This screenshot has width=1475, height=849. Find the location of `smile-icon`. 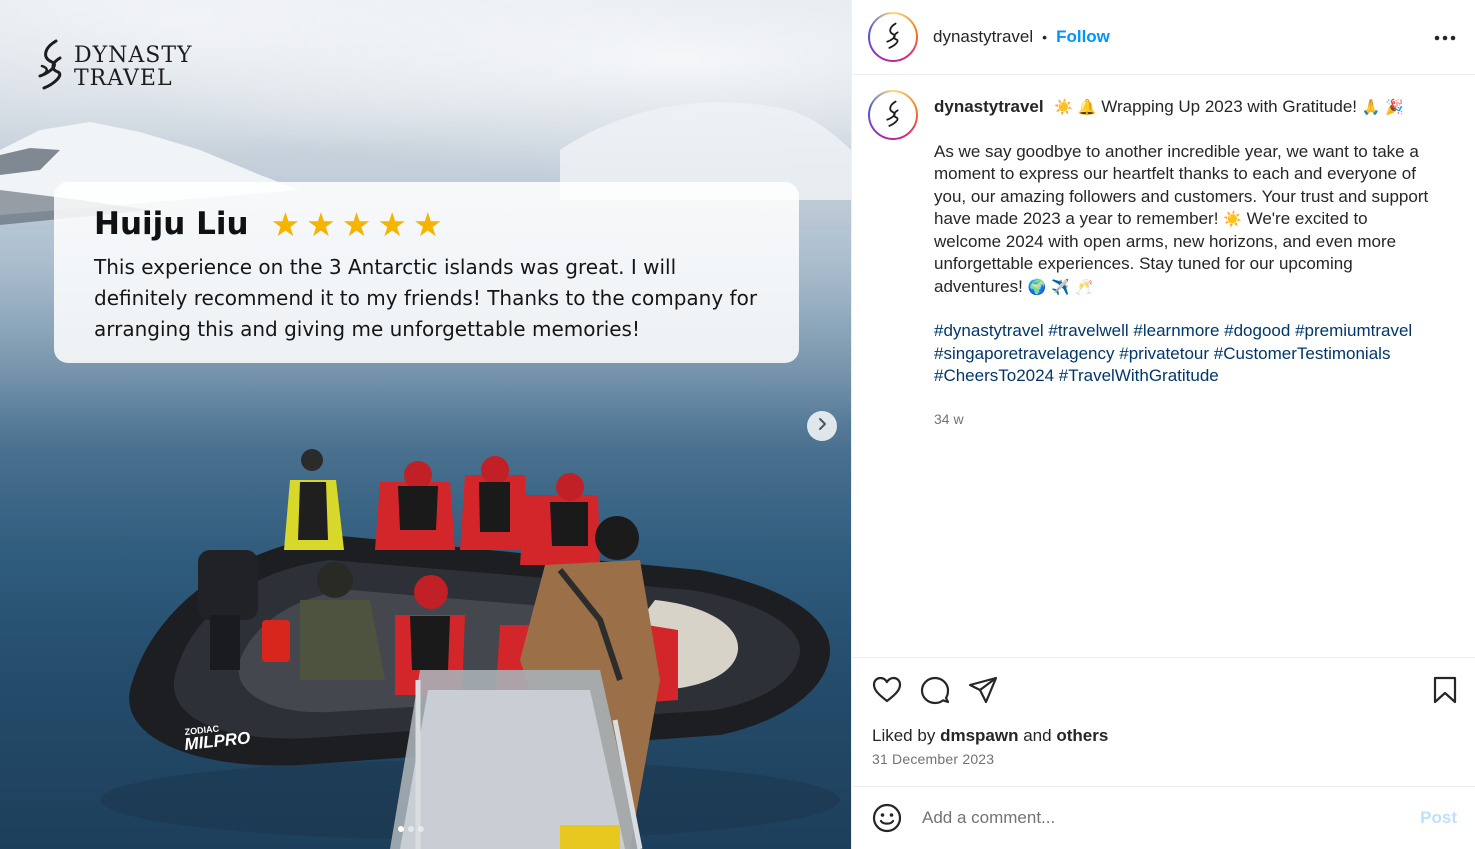

smile-icon is located at coordinates (887, 818).